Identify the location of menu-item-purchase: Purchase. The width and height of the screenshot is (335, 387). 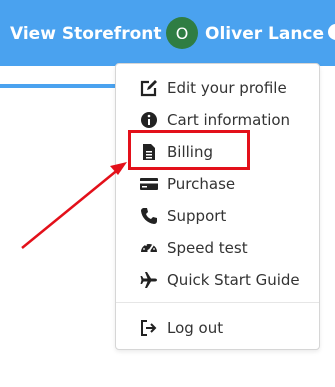
(217, 184).